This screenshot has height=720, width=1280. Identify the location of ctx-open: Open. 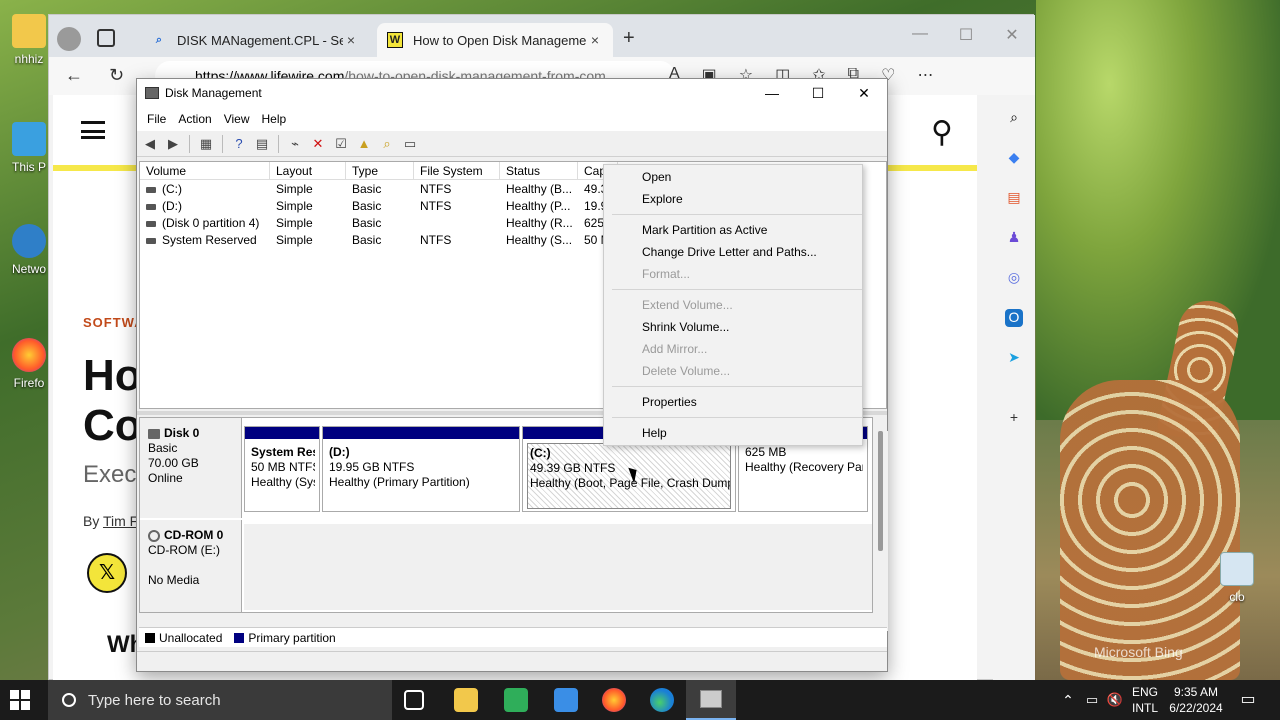
(656, 177).